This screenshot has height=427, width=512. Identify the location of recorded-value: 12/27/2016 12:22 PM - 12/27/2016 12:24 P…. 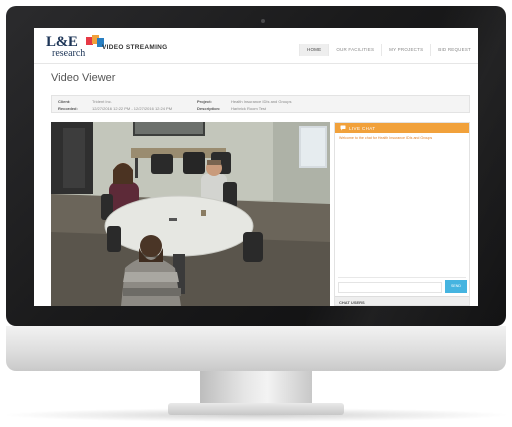
(132, 108).